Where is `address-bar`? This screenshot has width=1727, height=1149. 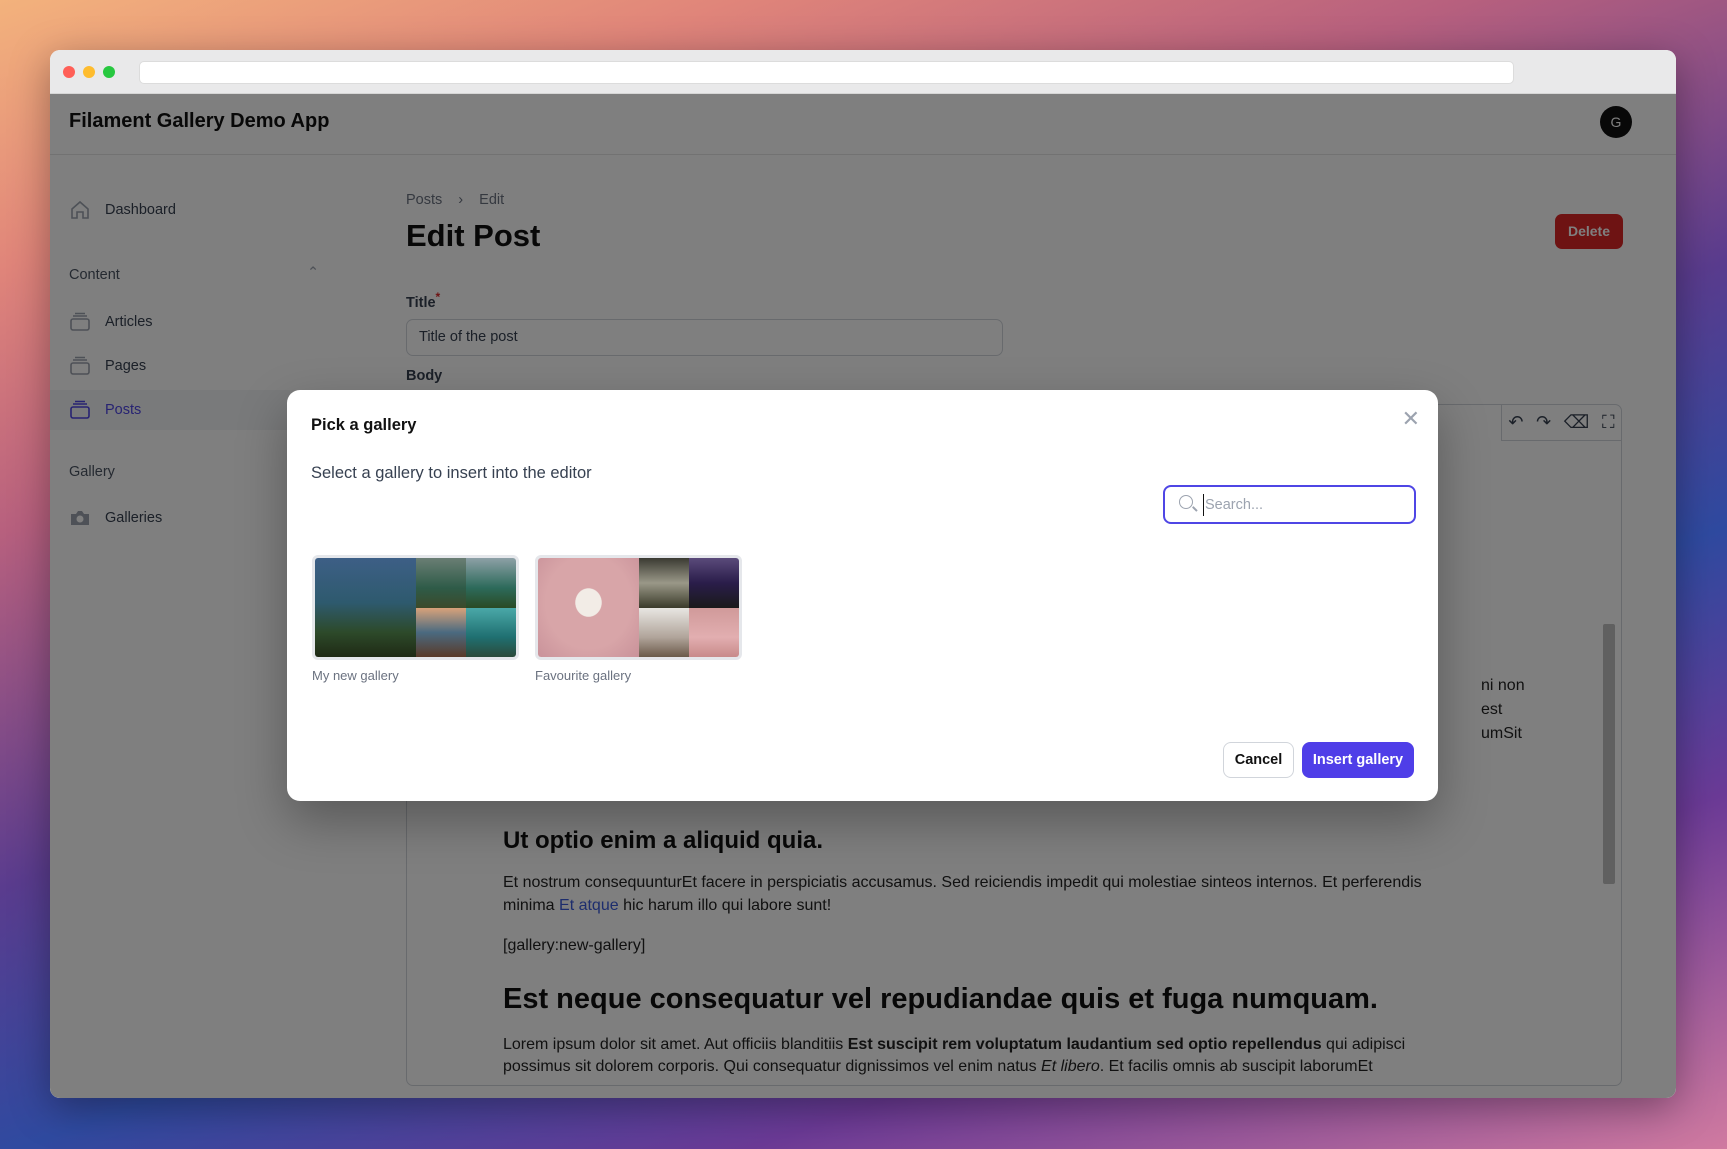 address-bar is located at coordinates (826, 72).